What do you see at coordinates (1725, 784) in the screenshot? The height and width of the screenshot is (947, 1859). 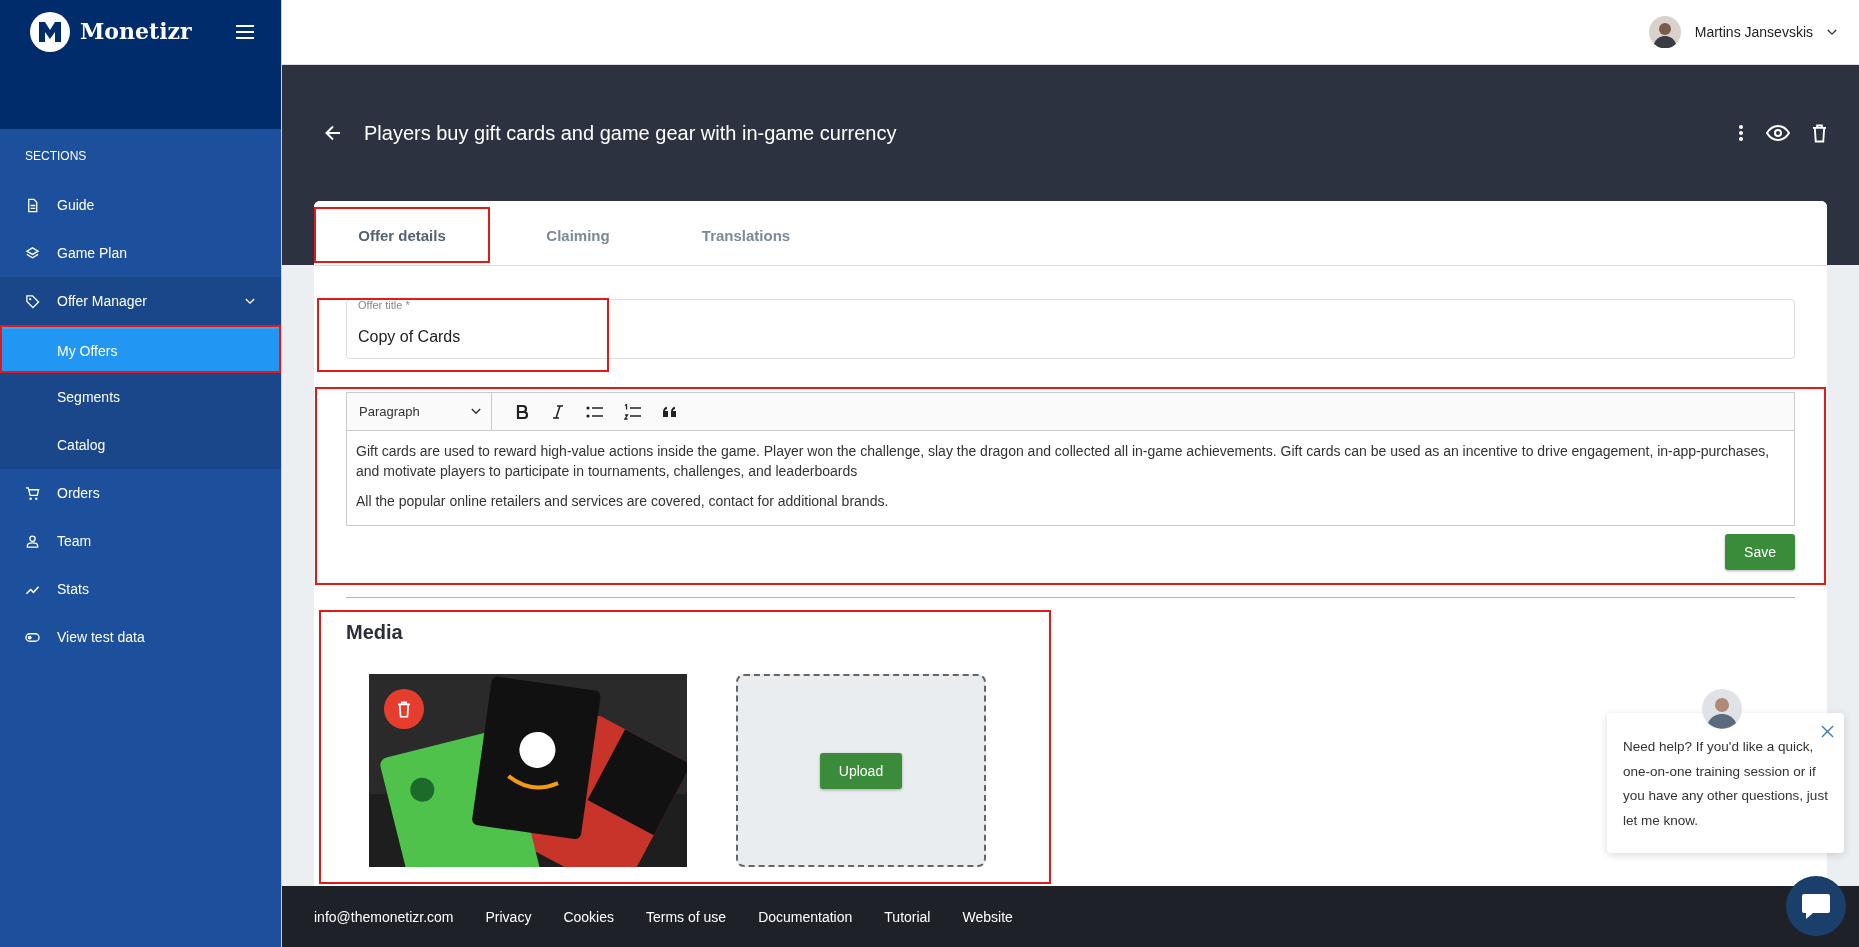 I see `chat-message: Need help? If you'd like a quick, one-on-one training session or if you have any other questions, just let me know.` at bounding box center [1725, 784].